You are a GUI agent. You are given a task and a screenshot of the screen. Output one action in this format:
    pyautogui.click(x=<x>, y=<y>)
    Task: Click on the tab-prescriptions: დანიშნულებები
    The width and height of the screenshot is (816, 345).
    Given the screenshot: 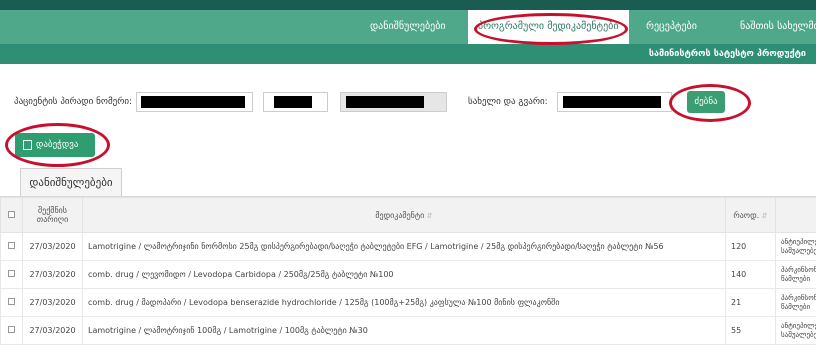 What is the action you would take?
    pyautogui.click(x=71, y=182)
    